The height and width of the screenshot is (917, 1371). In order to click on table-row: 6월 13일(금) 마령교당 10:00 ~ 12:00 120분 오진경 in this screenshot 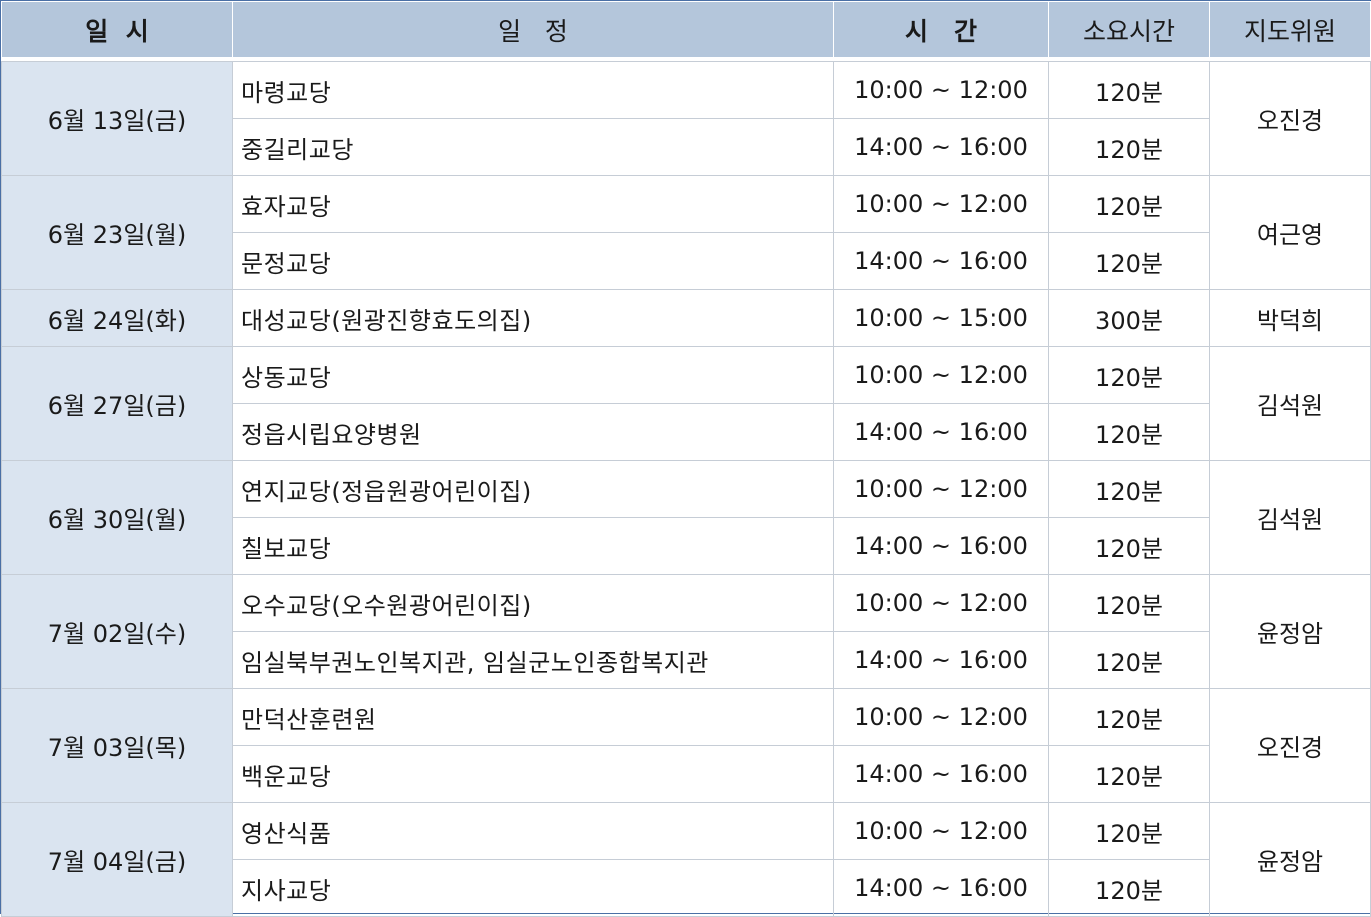, I will do `click(686, 118)`.